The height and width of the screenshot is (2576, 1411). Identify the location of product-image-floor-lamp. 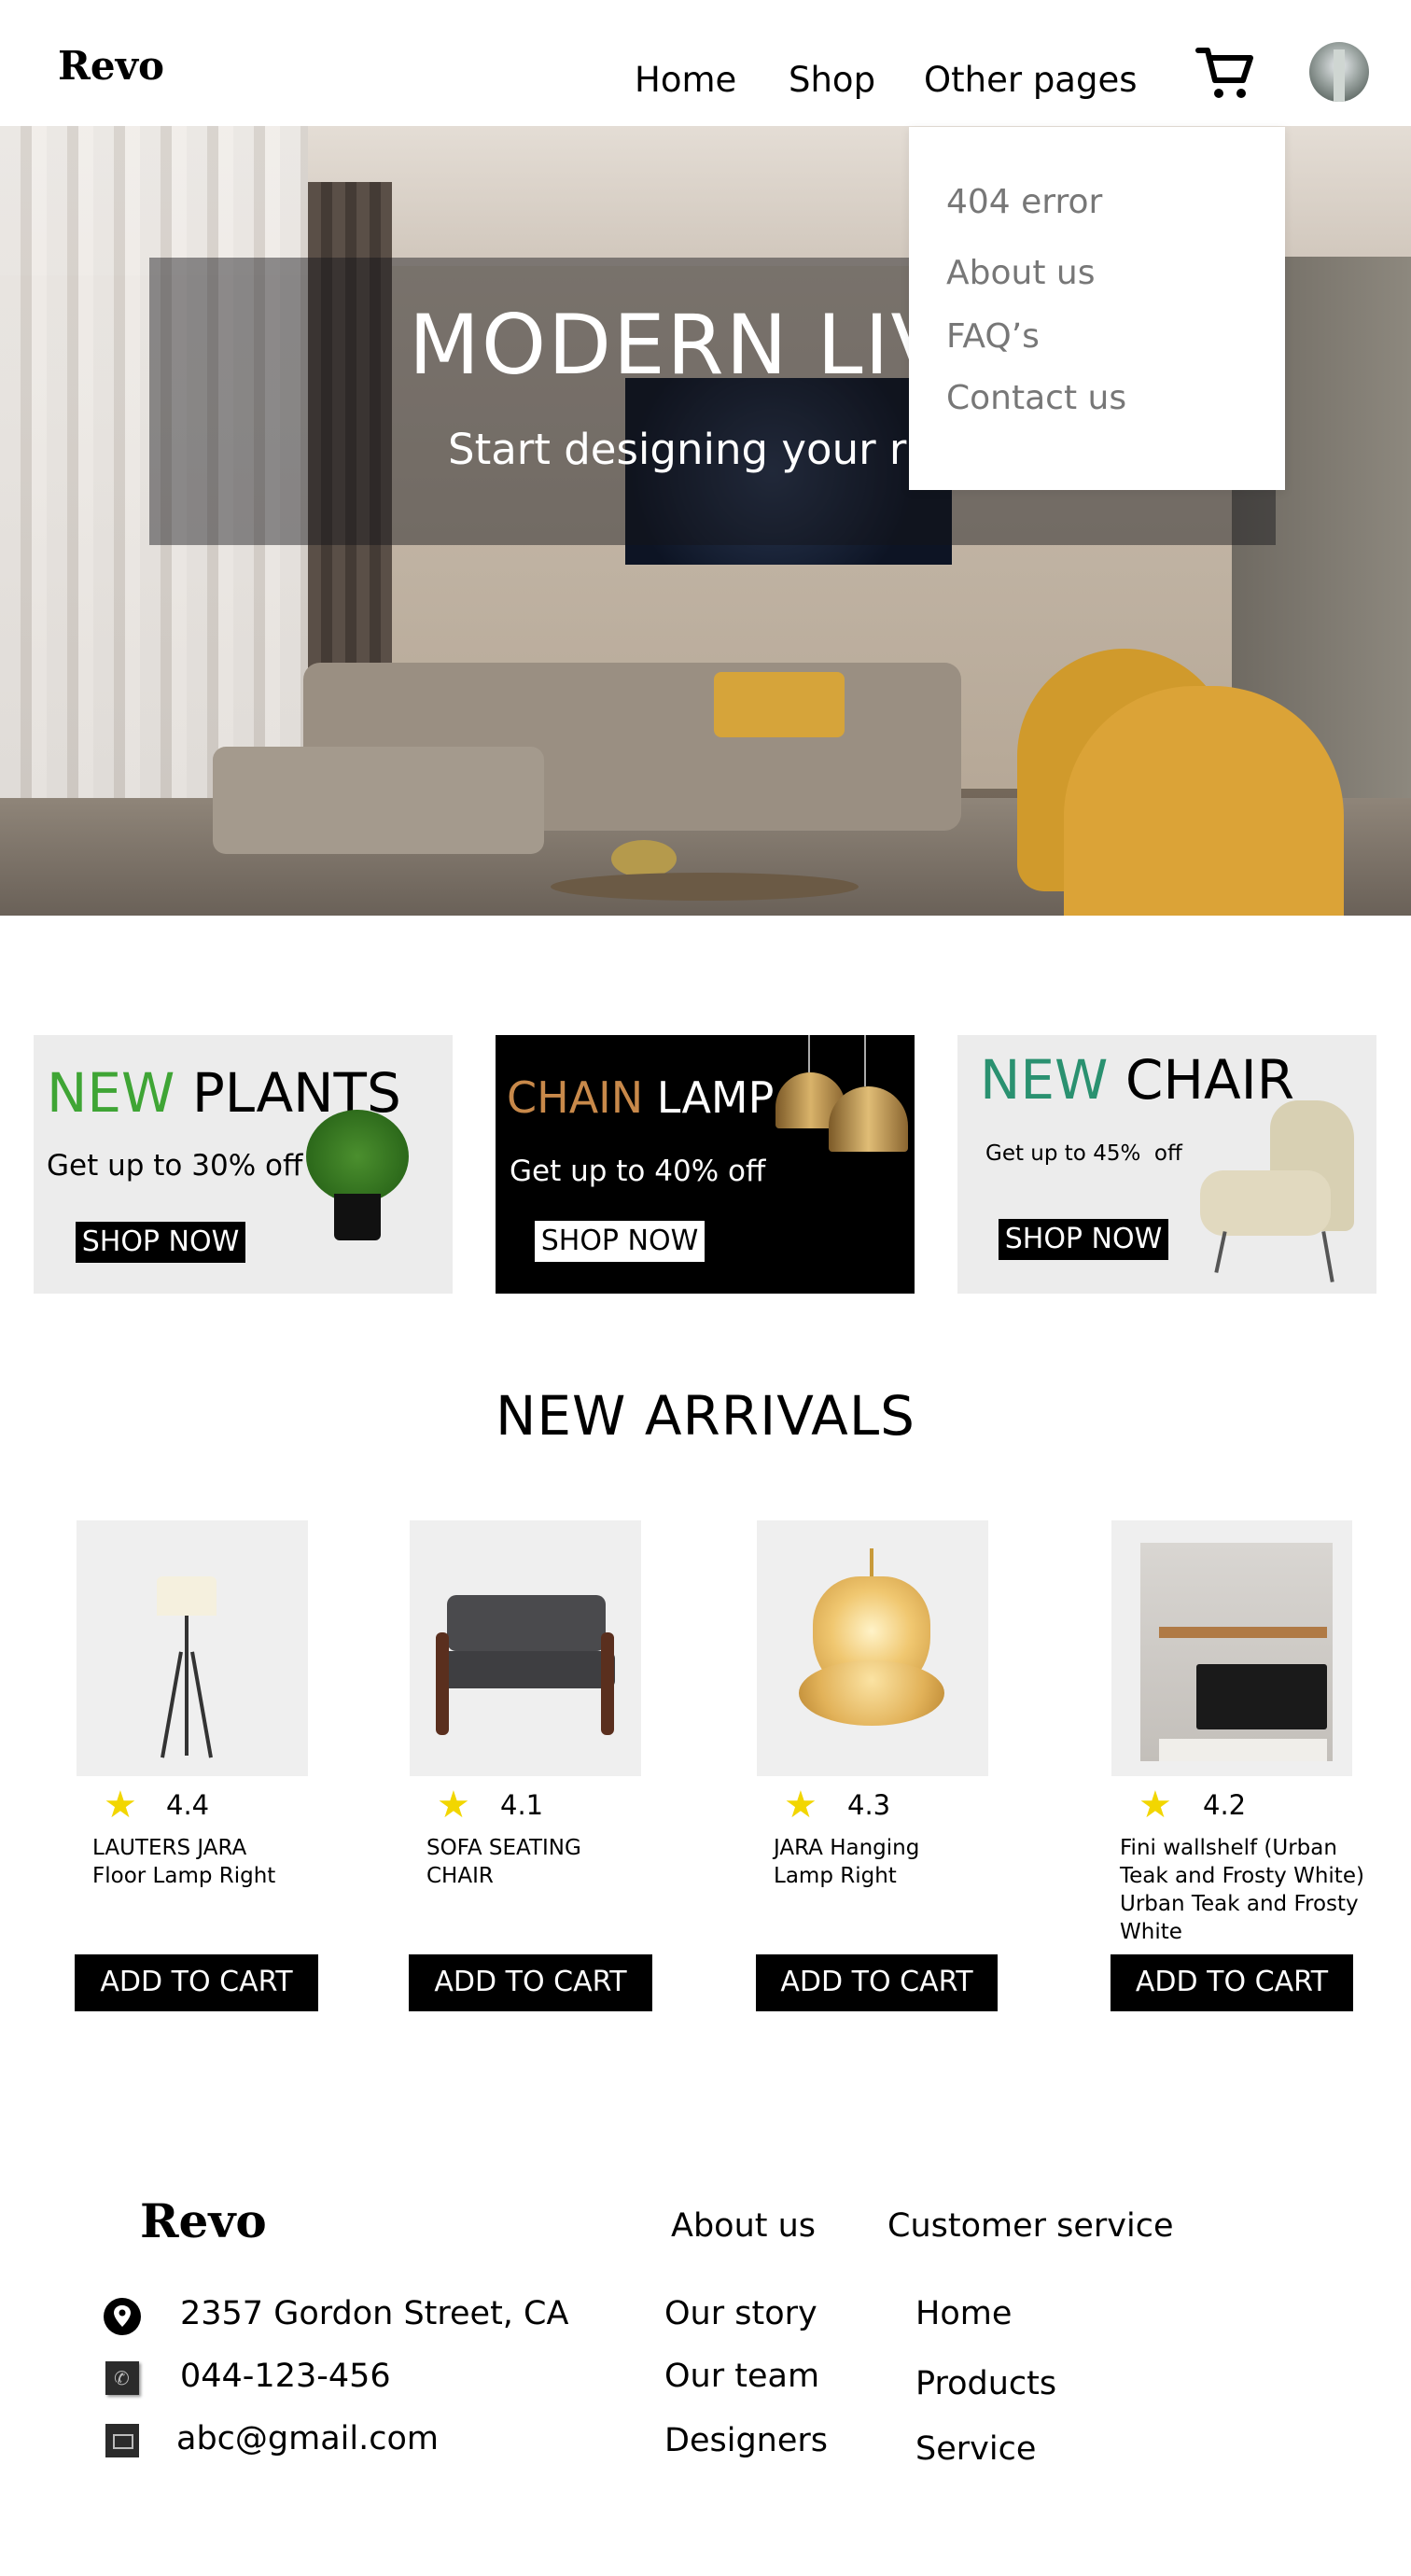
(192, 1648).